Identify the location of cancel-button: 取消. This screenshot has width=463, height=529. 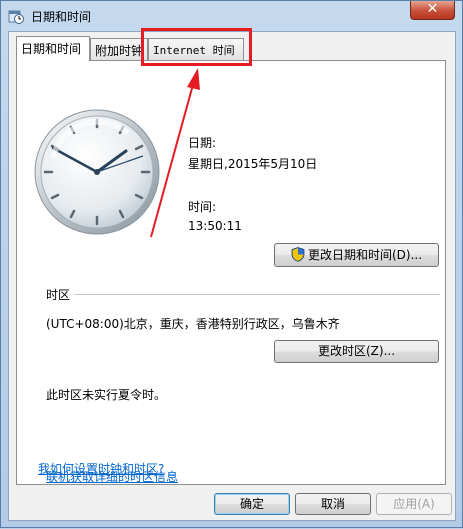
(333, 504).